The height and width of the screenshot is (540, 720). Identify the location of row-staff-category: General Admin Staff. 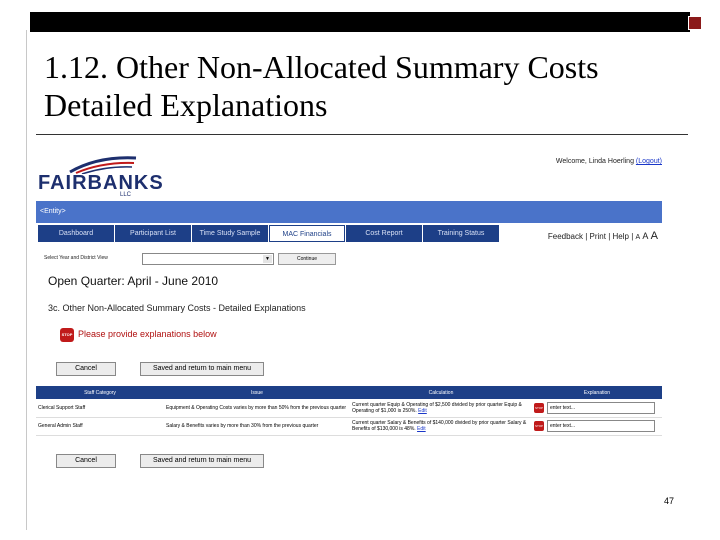
(100, 426).